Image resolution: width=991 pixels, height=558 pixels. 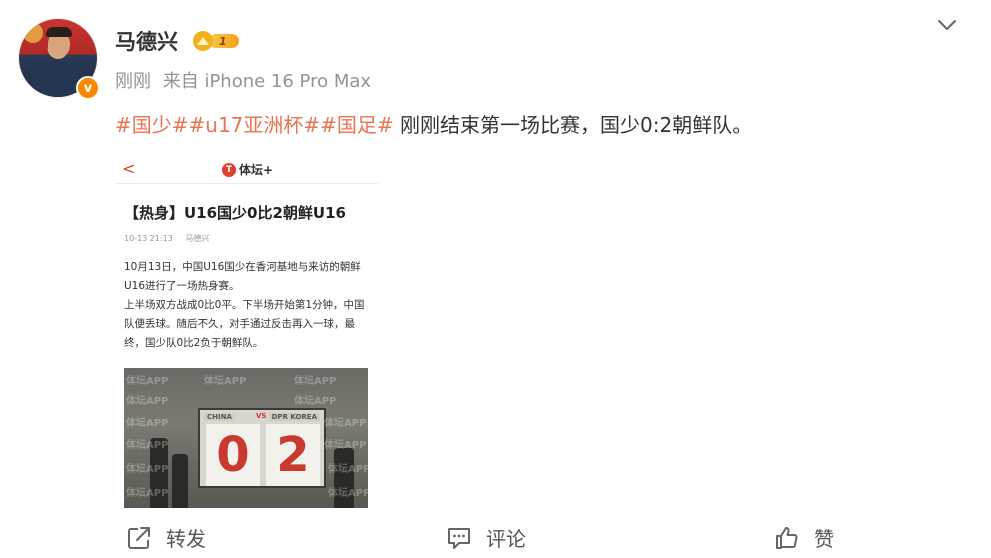 I want to click on article-title: 【热身】U16国少0比2朝鲜U16, so click(x=235, y=213).